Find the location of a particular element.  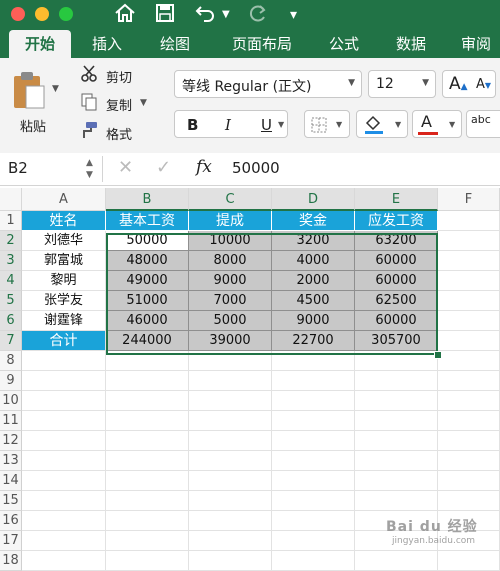

cell-c5: 7000 is located at coordinates (230, 301).